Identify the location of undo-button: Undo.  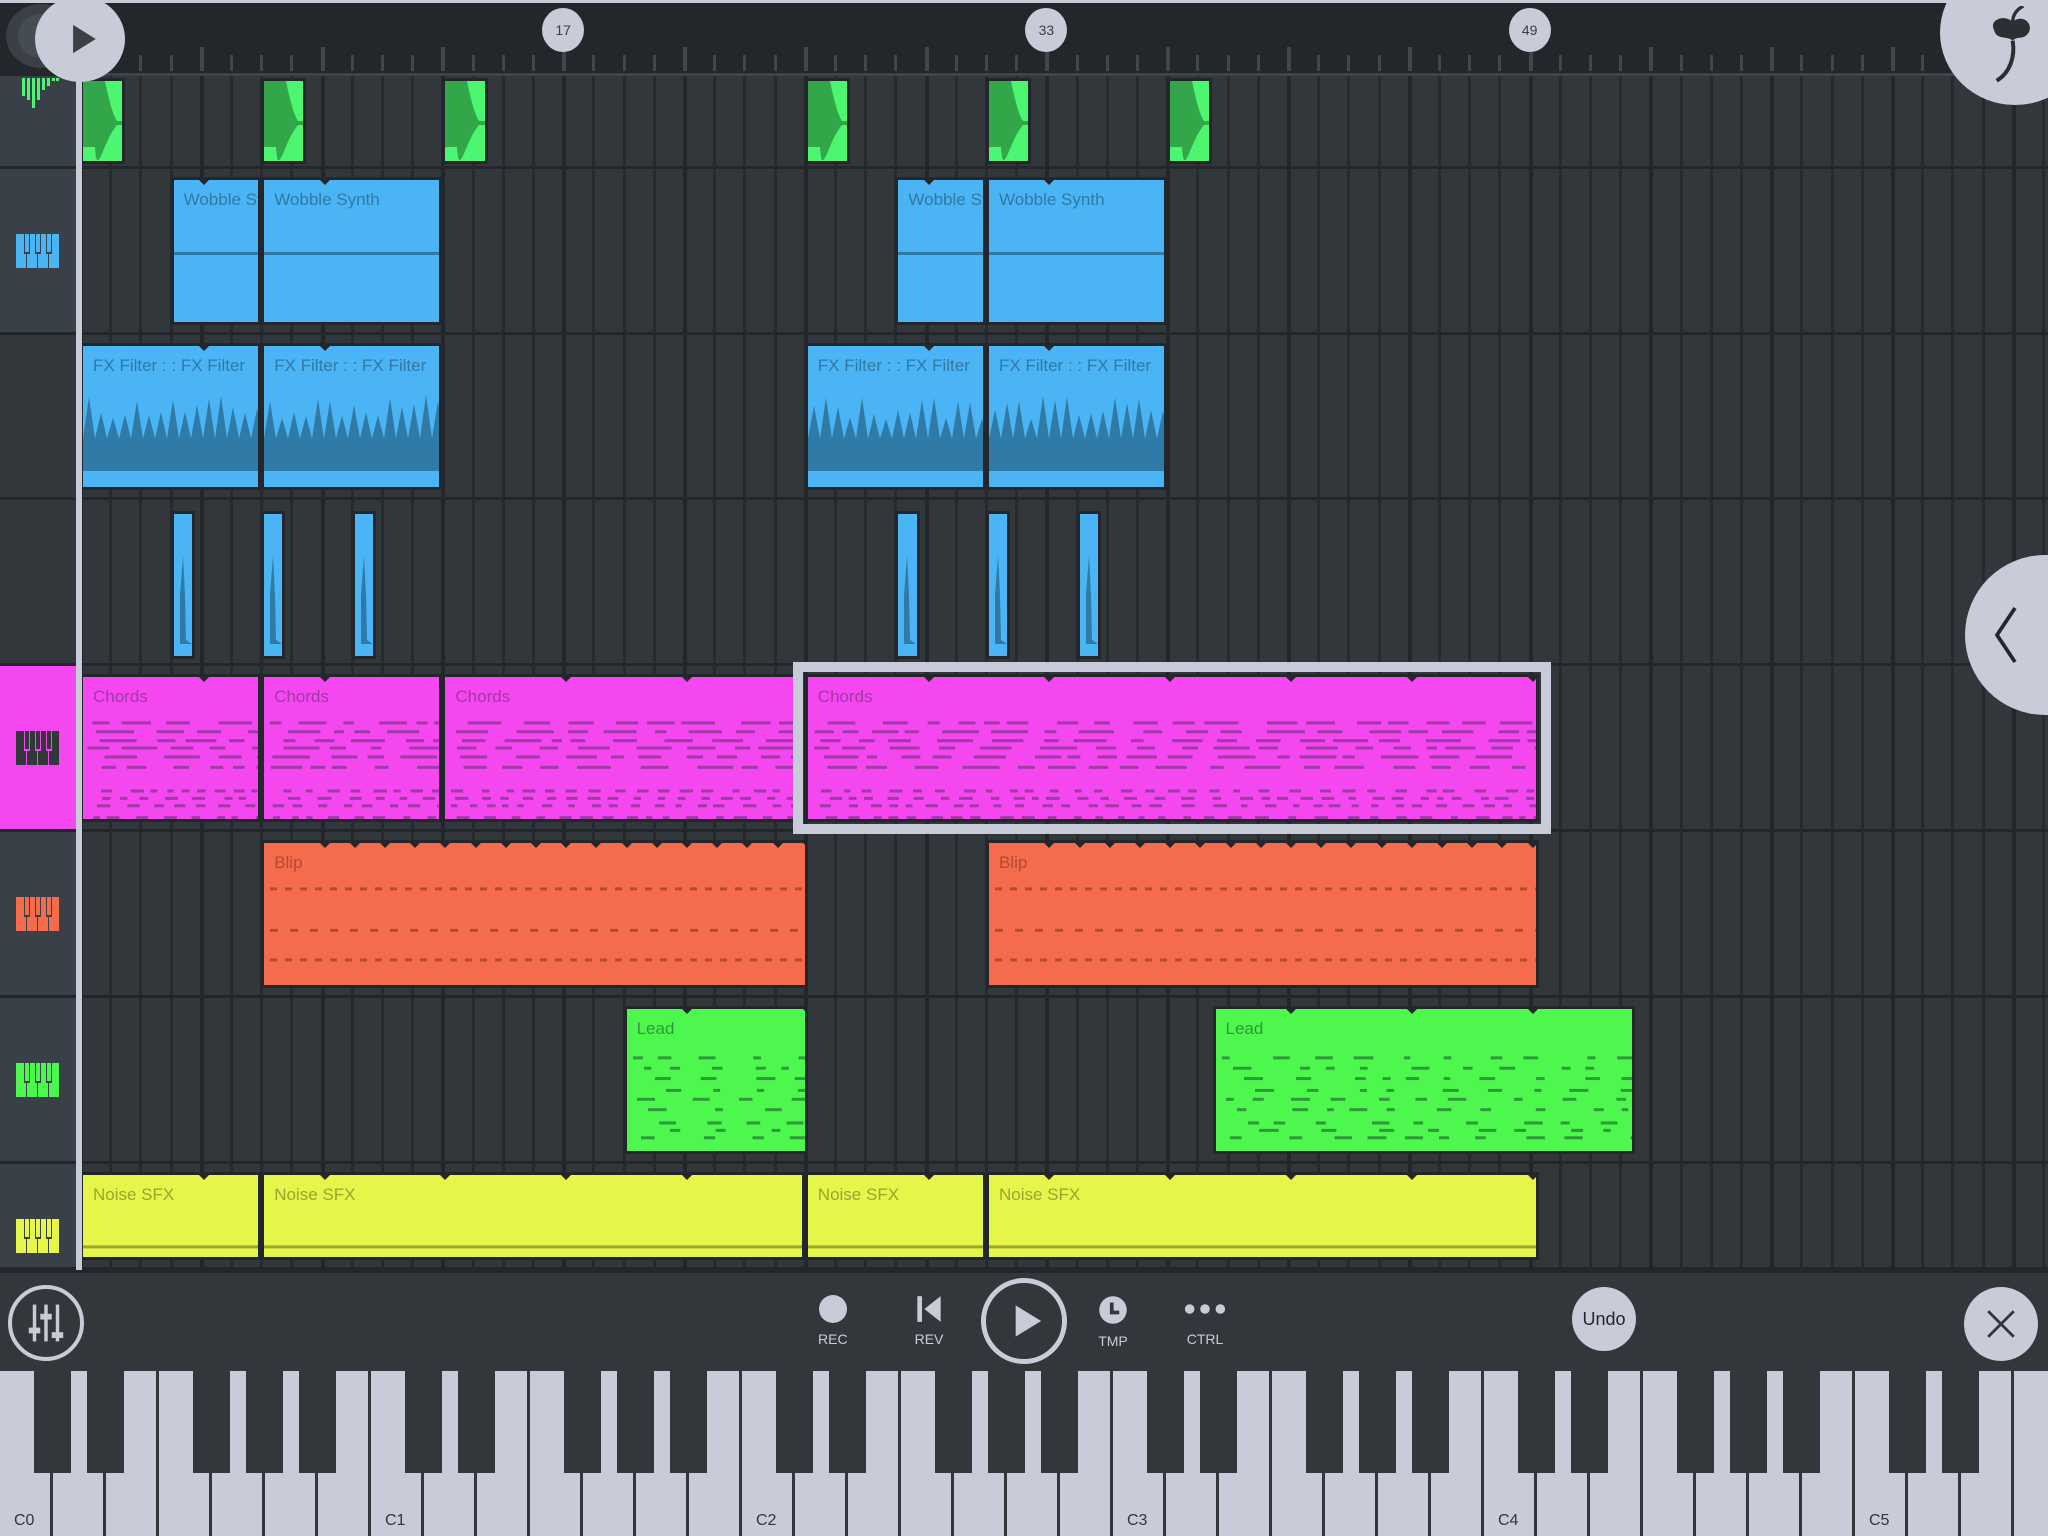
(1604, 1319).